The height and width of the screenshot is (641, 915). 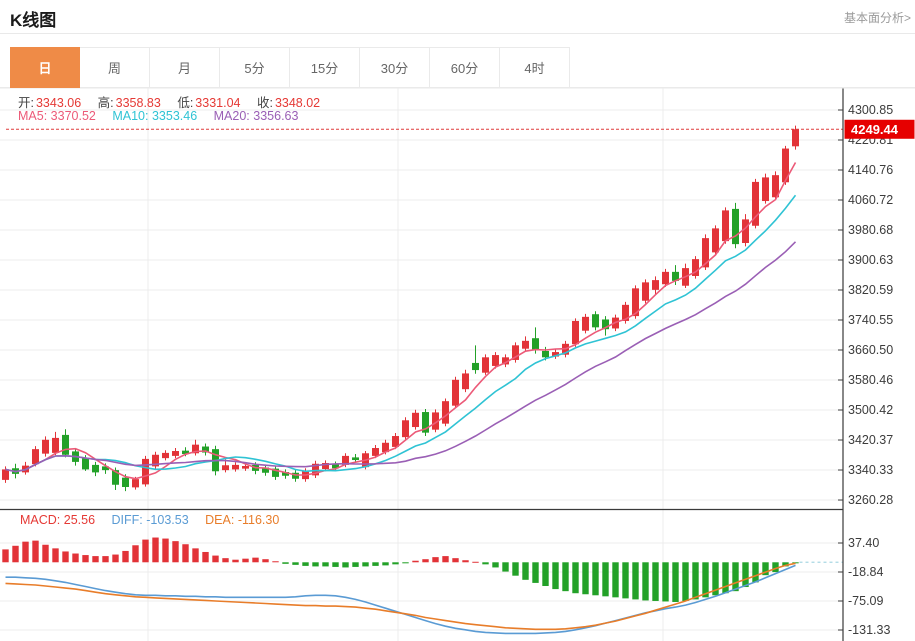 I want to click on tab-月: 月, so click(x=185, y=67).